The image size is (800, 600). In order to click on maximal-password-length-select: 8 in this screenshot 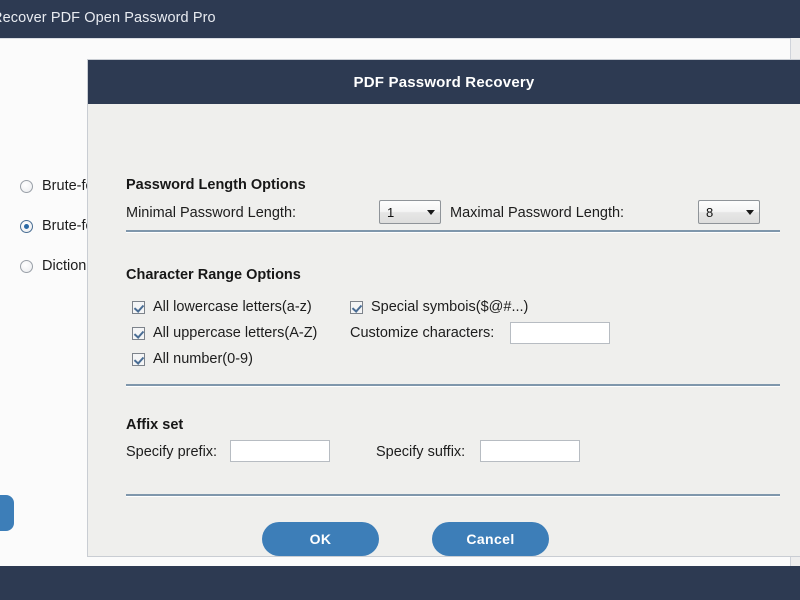, I will do `click(729, 212)`.